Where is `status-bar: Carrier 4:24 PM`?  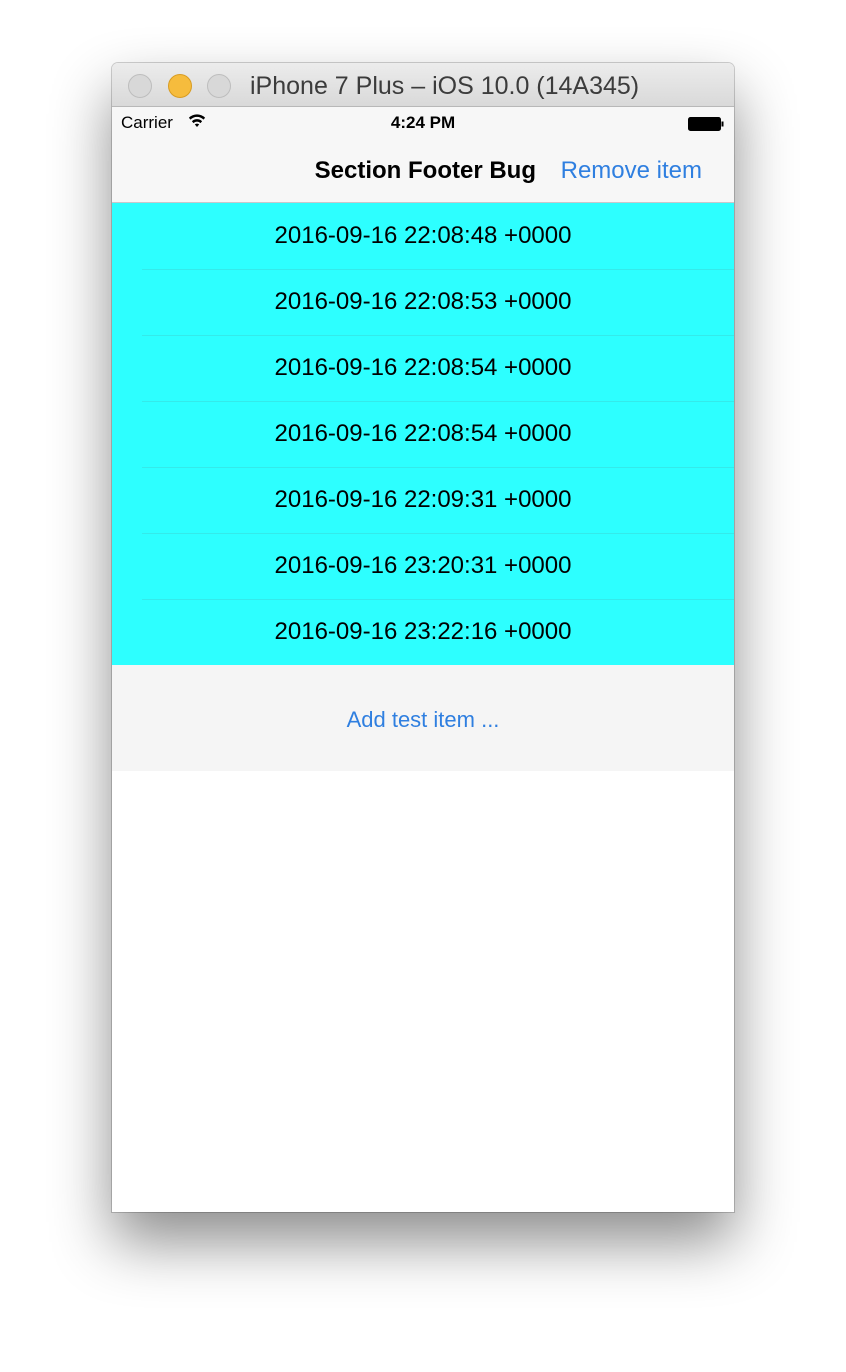
status-bar: Carrier 4:24 PM is located at coordinates (423, 123).